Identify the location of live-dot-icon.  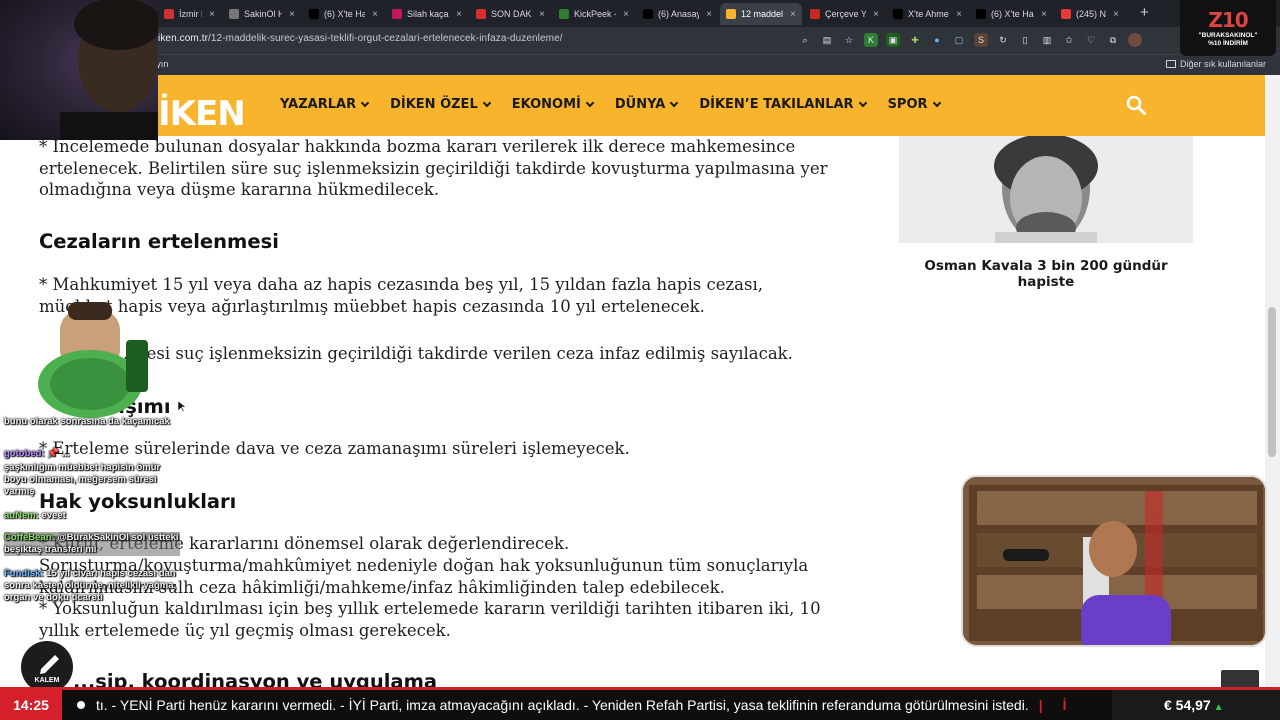
(81, 705).